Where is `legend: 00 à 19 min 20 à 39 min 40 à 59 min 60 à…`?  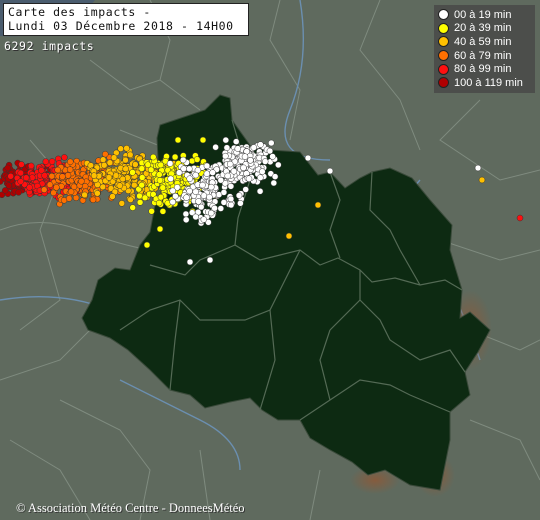
legend: 00 à 19 min 20 à 39 min 40 à 59 min 60 à… is located at coordinates (484, 49).